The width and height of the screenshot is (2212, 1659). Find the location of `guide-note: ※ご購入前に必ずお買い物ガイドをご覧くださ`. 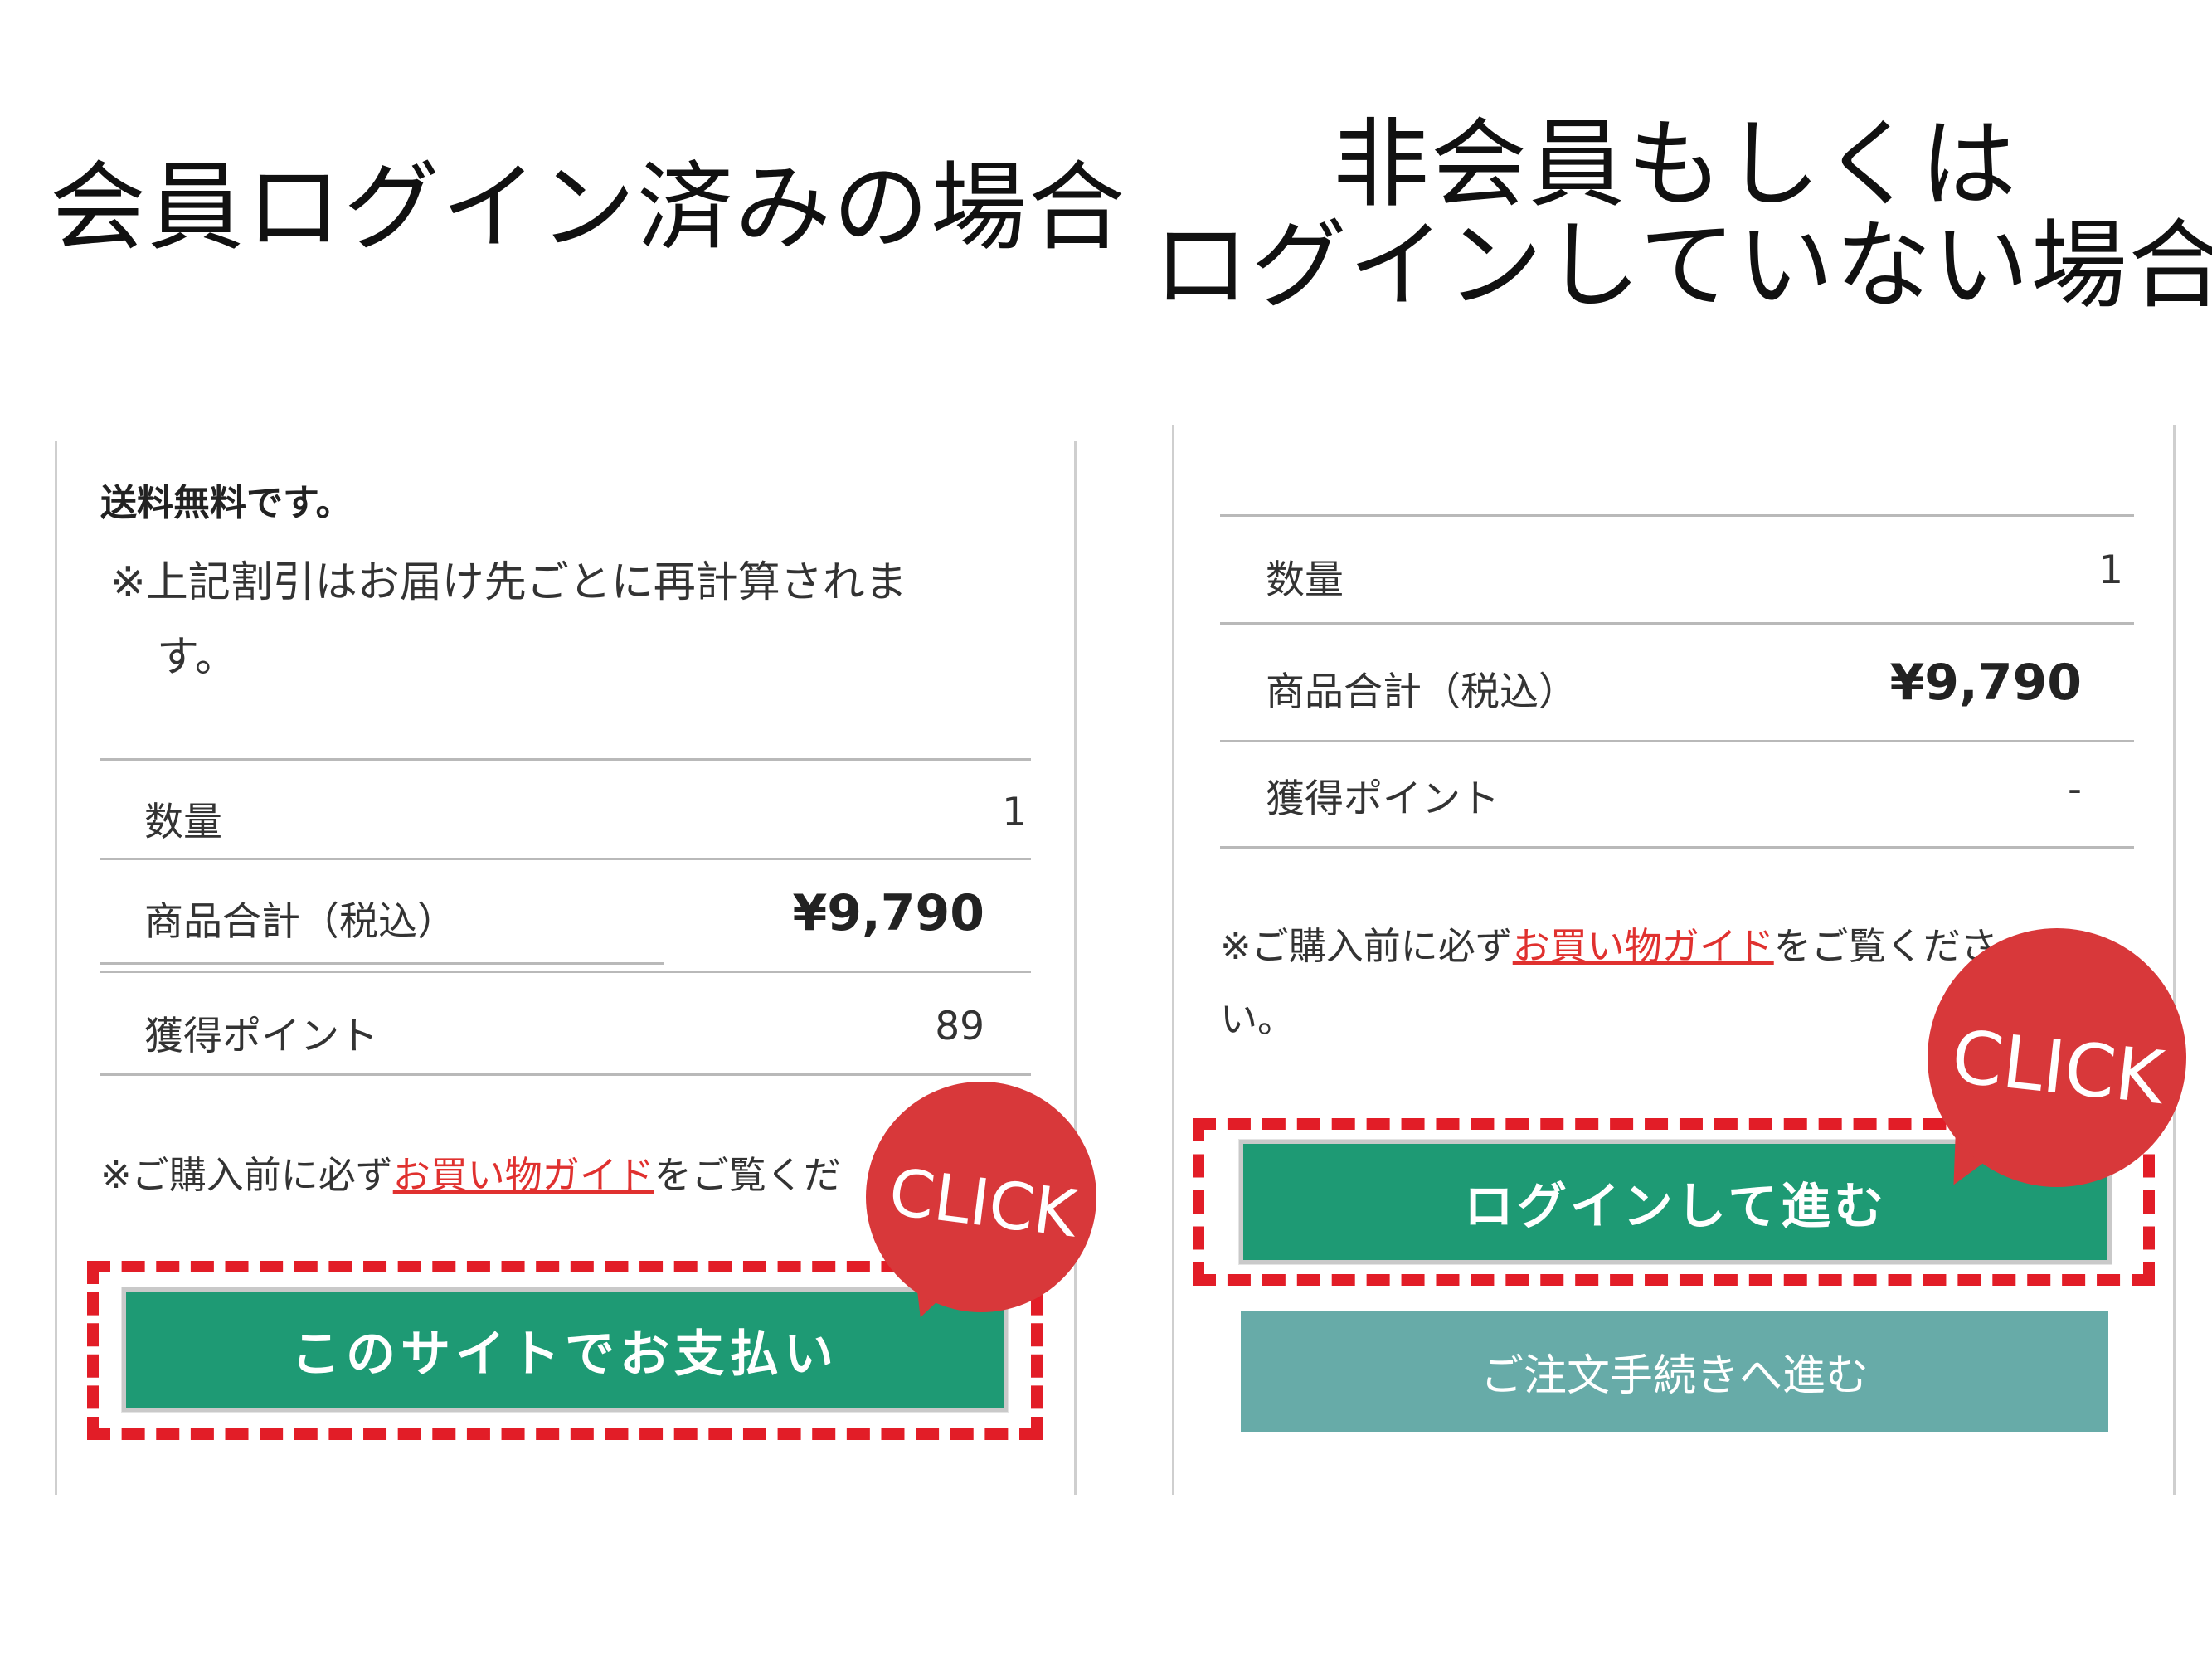

guide-note: ※ご購入前に必ずお買い物ガイドをご覧くださ is located at coordinates (1609, 943).